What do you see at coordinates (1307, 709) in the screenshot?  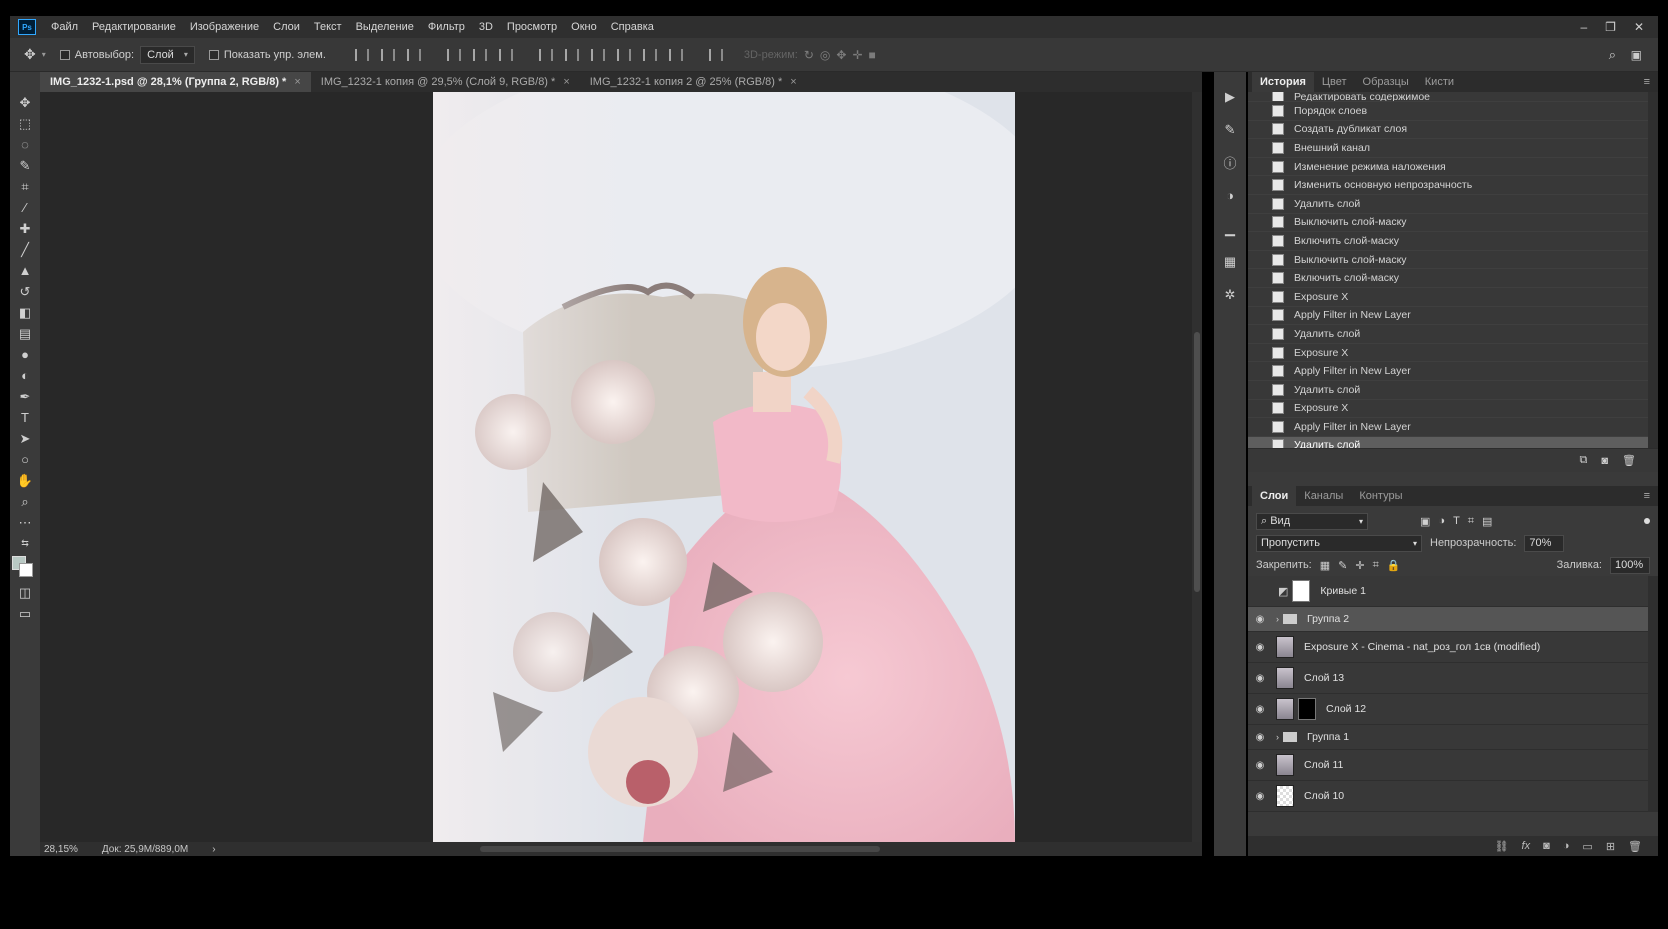 I see `layer-mask-thumbnail` at bounding box center [1307, 709].